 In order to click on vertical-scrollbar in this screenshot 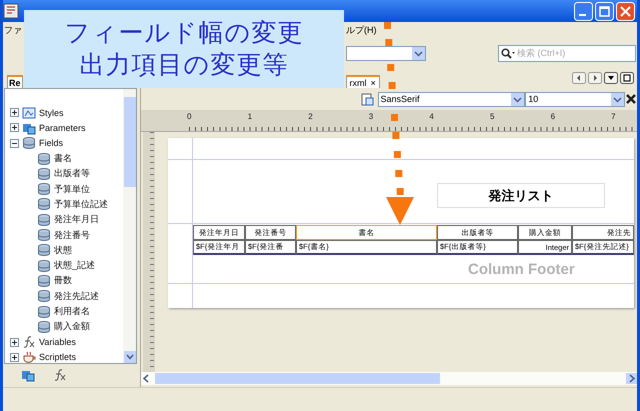, I will do `click(129, 226)`.